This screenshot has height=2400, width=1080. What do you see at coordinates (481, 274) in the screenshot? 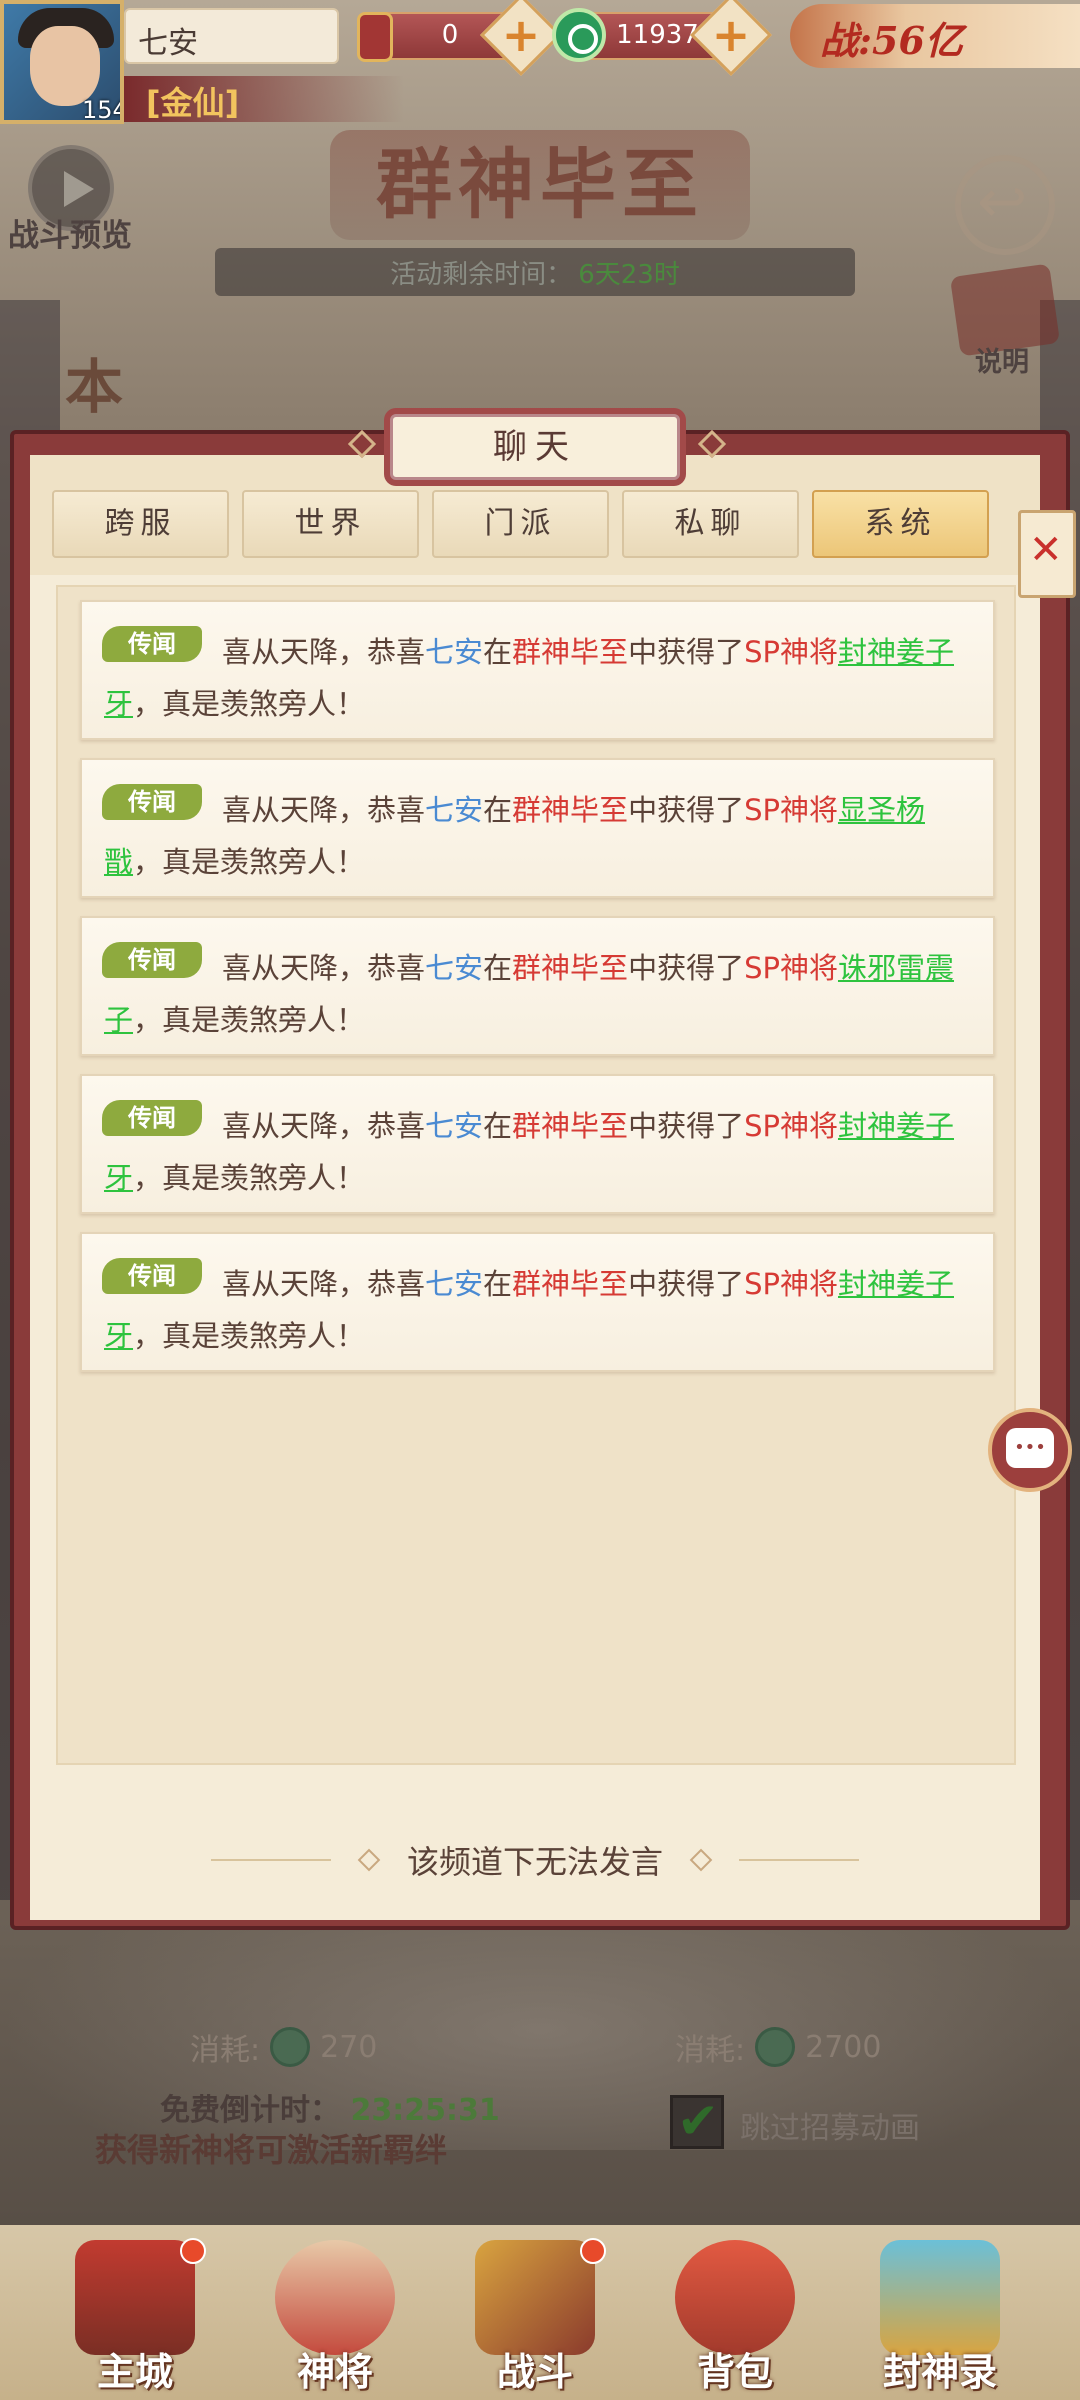
I see `remaining-label: 活动剩余时间：` at bounding box center [481, 274].